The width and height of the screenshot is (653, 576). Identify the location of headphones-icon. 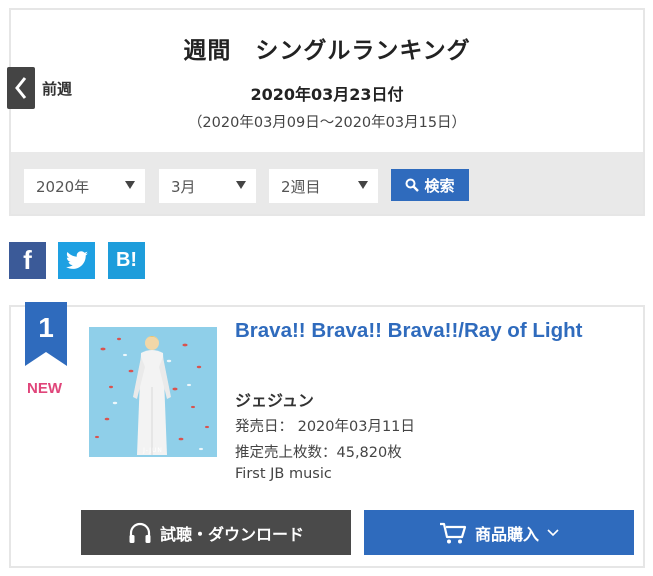
(140, 532).